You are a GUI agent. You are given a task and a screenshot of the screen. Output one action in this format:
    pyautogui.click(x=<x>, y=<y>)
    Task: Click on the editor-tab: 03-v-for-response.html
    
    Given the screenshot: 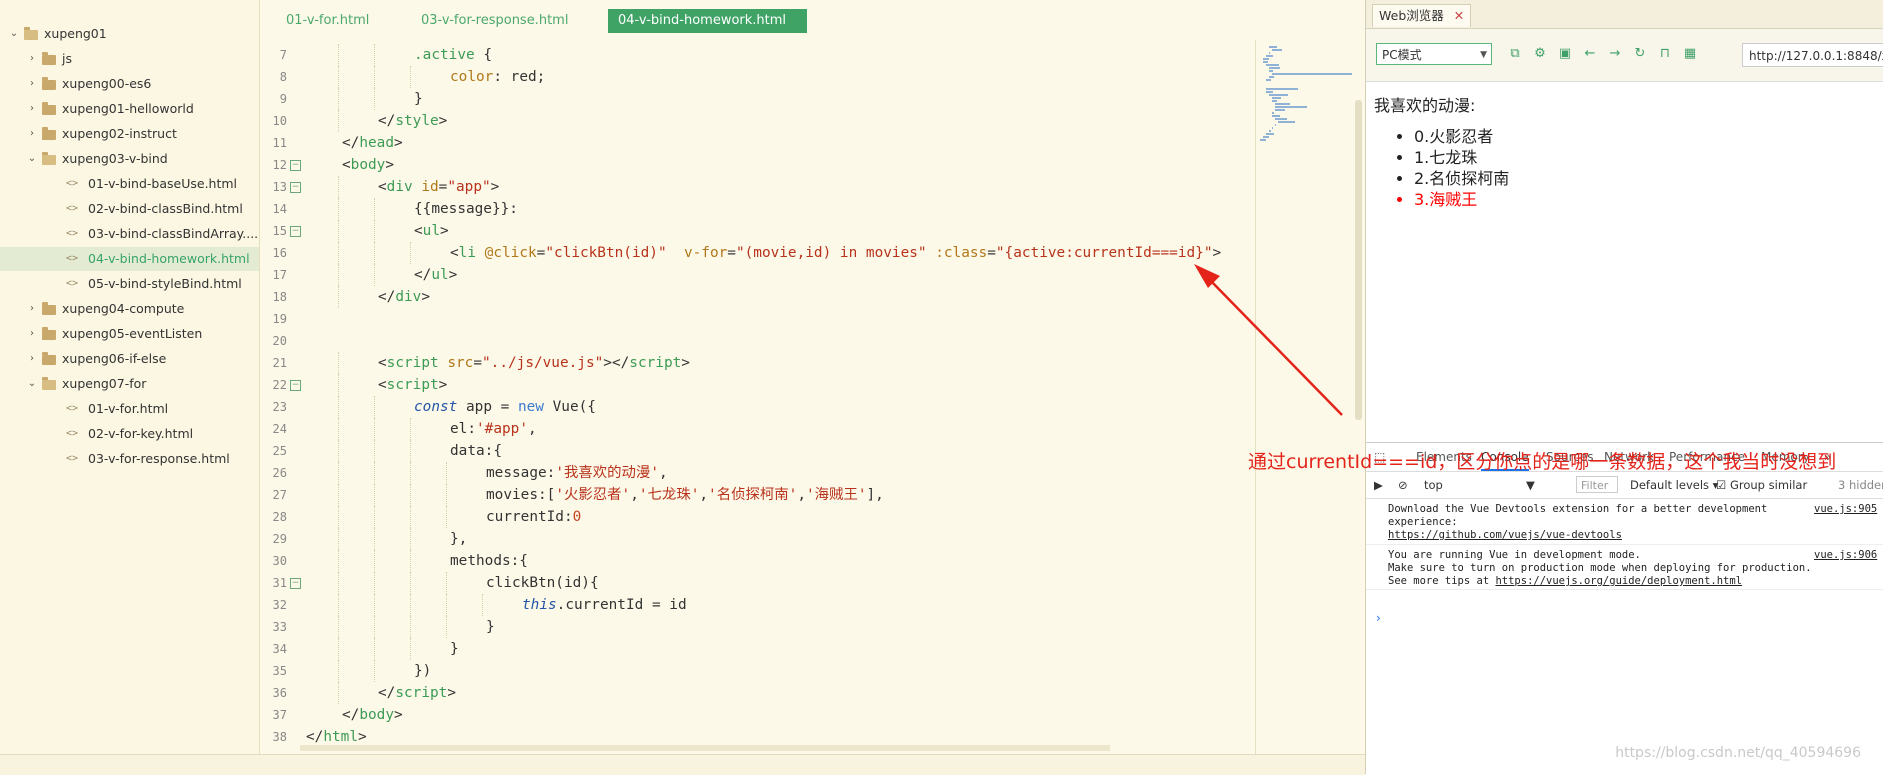 What is the action you would take?
    pyautogui.click(x=494, y=21)
    